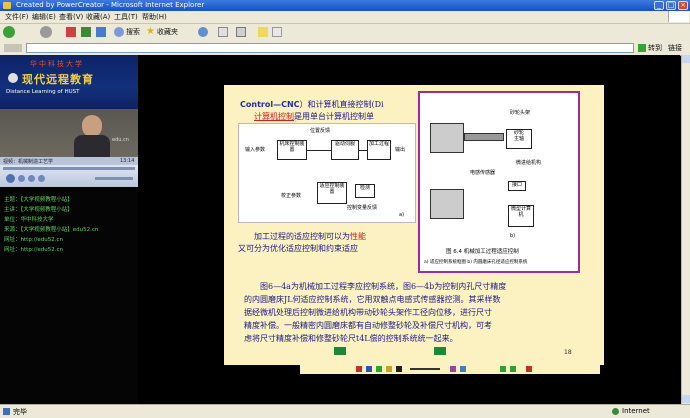  I want to click on video-watermark: edu.cn, so click(120, 140).